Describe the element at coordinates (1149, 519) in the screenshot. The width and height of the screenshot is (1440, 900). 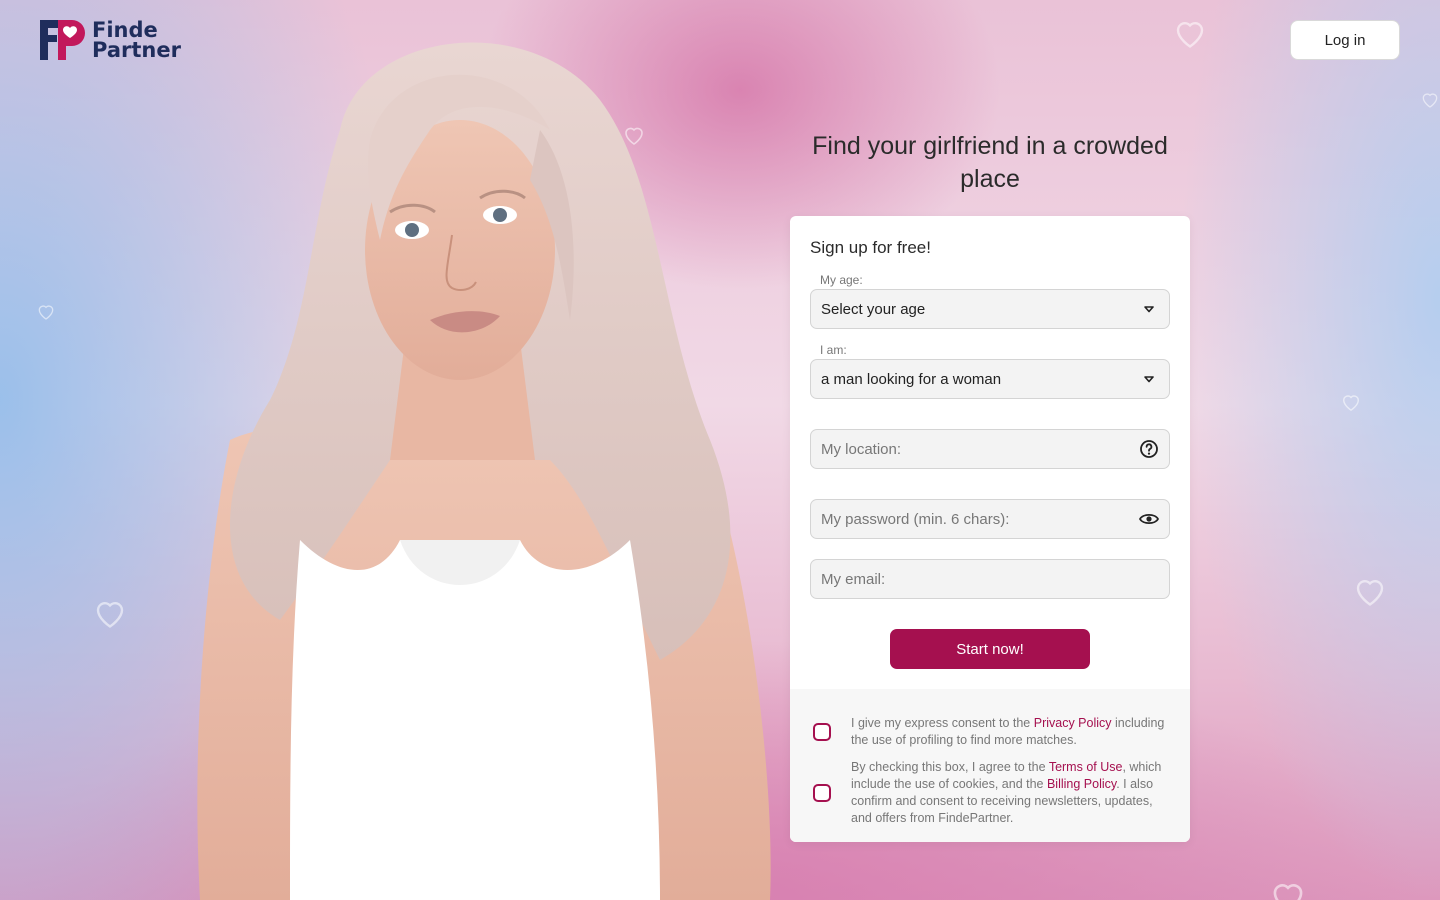
I see `eye-icon` at that location.